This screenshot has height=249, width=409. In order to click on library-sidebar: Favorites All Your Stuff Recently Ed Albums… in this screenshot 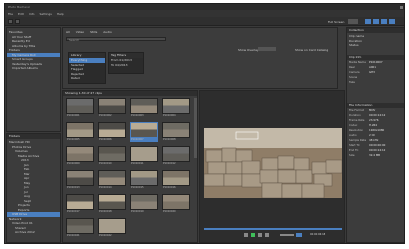, I will do `click(33, 79)`.